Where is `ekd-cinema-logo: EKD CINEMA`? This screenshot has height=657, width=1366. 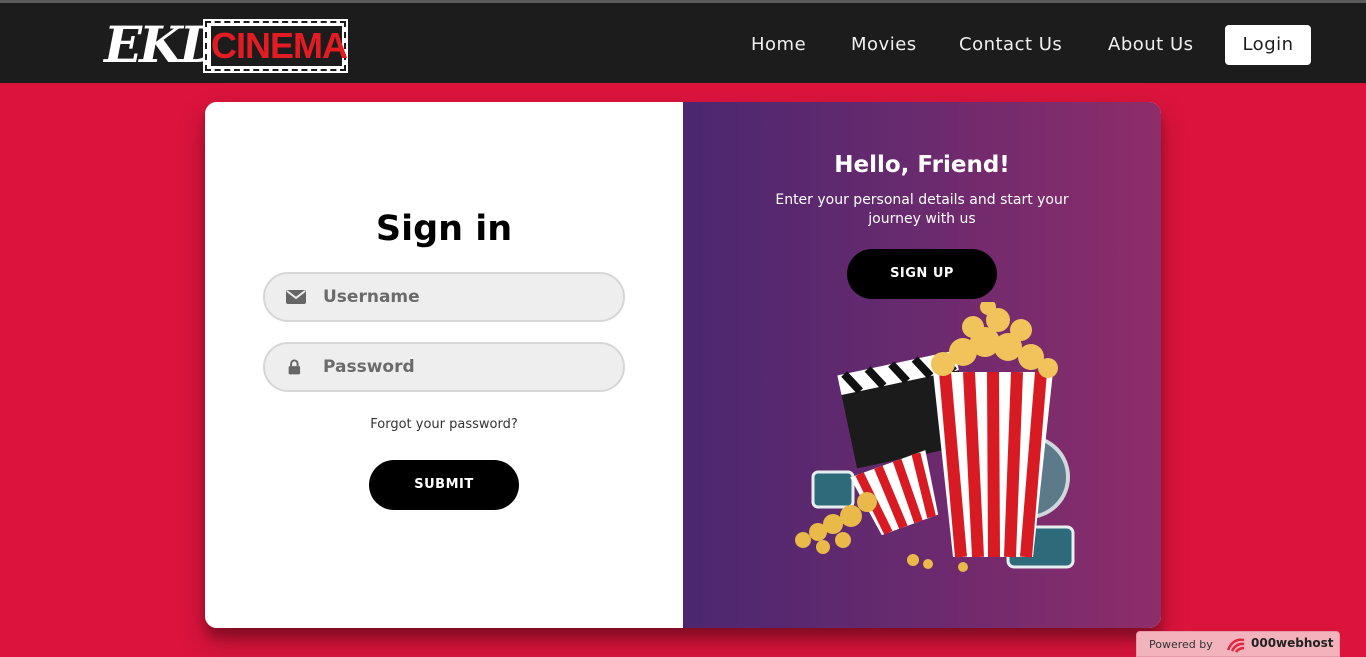 ekd-cinema-logo: EKD CINEMA is located at coordinates (226, 45).